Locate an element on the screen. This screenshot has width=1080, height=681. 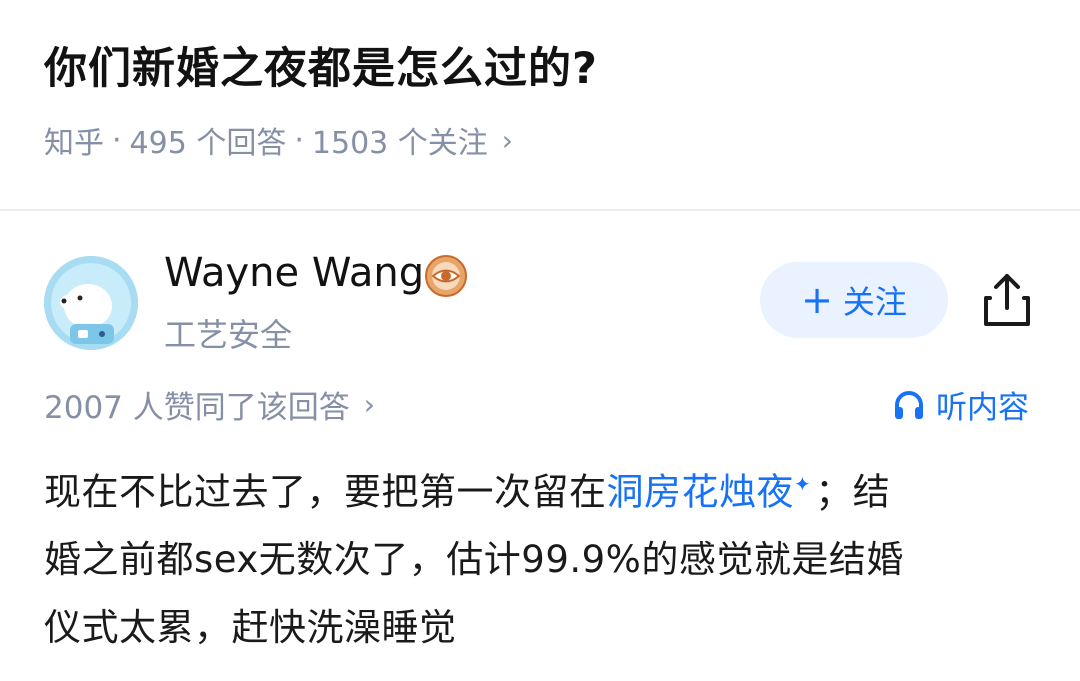
share-button is located at coordinates (1007, 300).